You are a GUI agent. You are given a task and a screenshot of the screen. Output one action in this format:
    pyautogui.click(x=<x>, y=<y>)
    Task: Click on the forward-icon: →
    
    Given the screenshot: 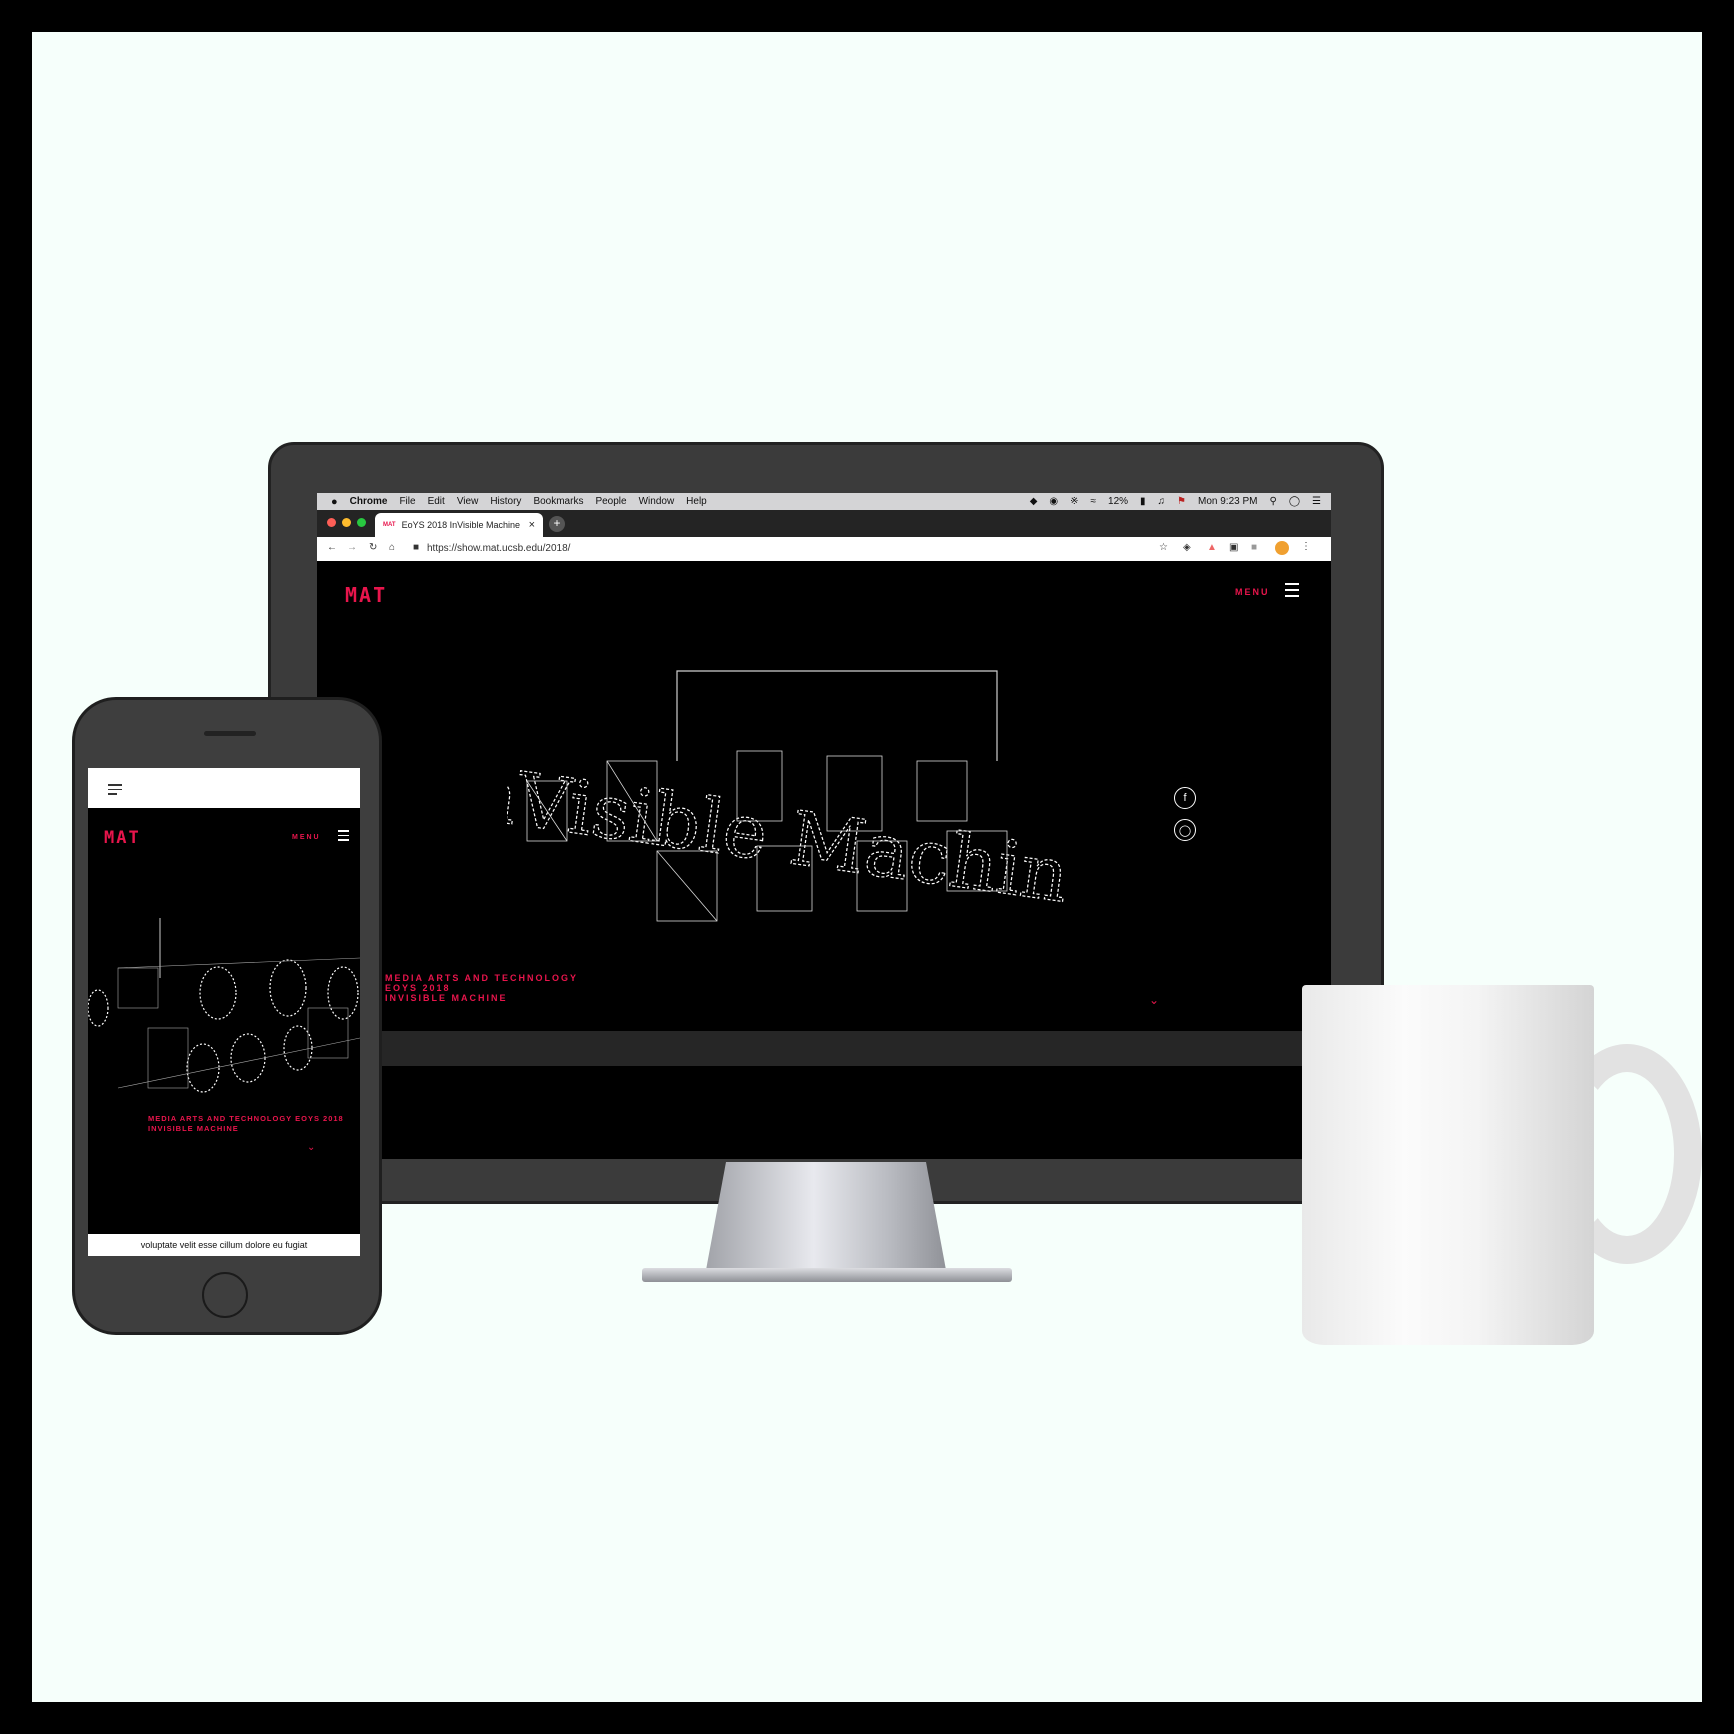 What is the action you would take?
    pyautogui.click(x=352, y=547)
    